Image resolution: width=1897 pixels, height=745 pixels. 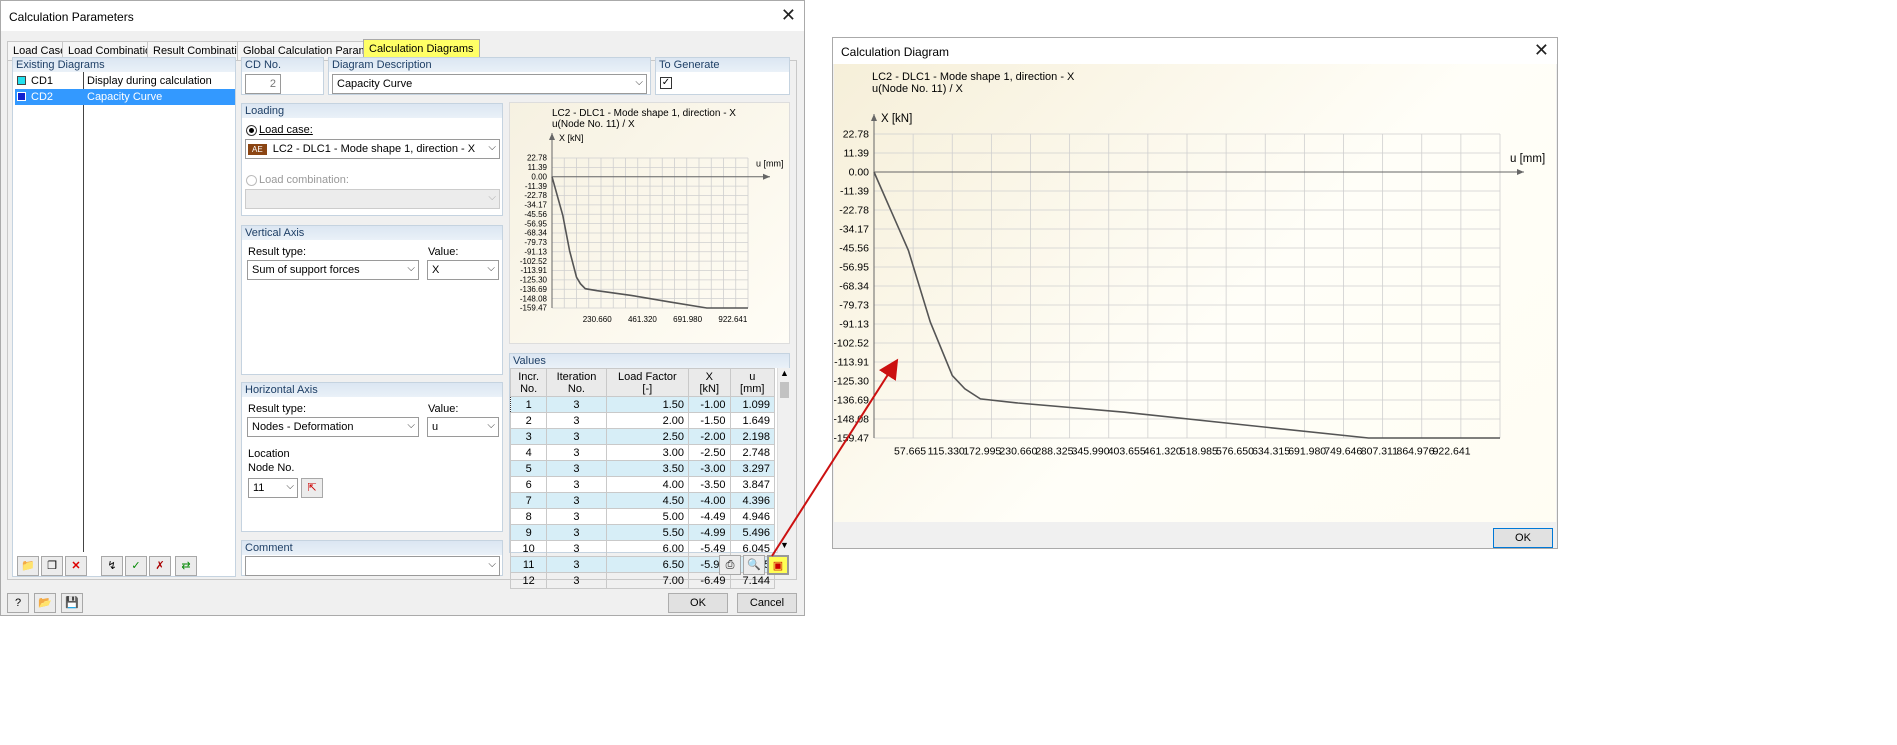 What do you see at coordinates (1307, 452) in the screenshot?
I see `x-tick-label: 691.980` at bounding box center [1307, 452].